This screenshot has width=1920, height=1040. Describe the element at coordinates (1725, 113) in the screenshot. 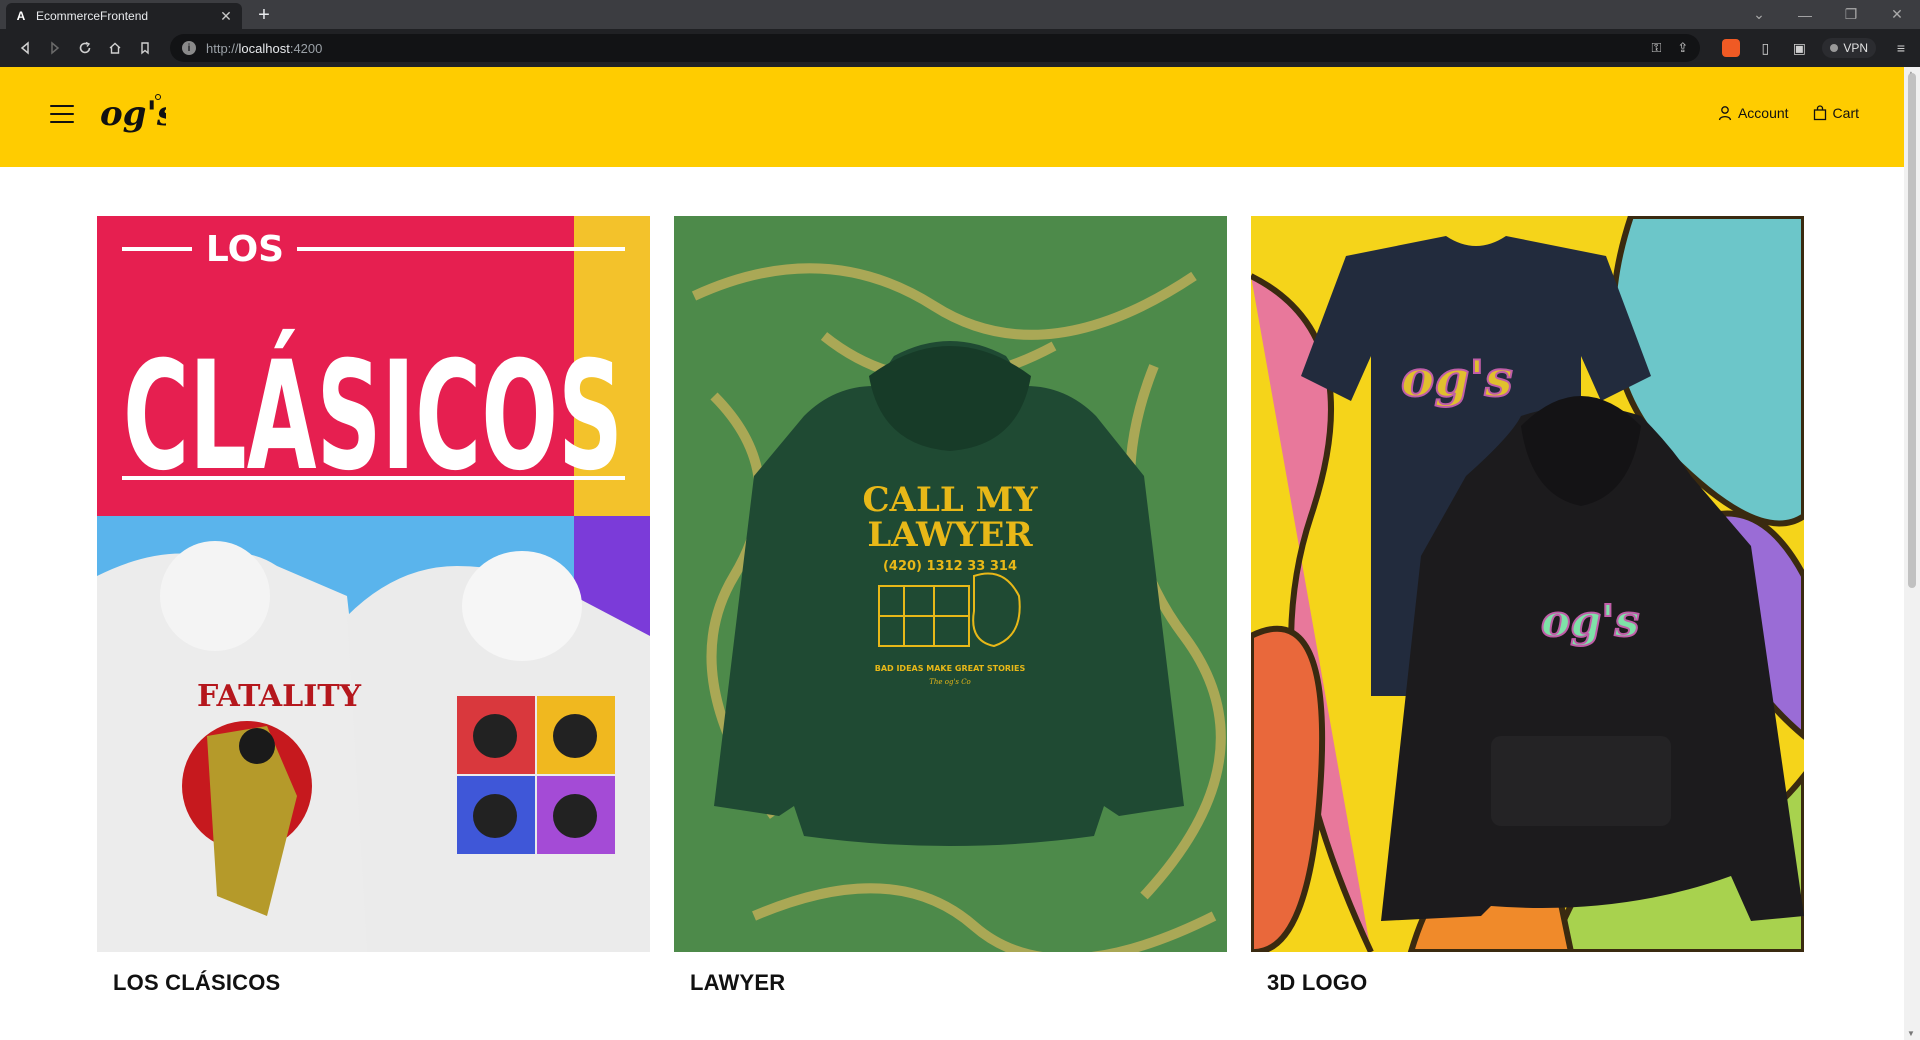

I see `user-icon` at that location.